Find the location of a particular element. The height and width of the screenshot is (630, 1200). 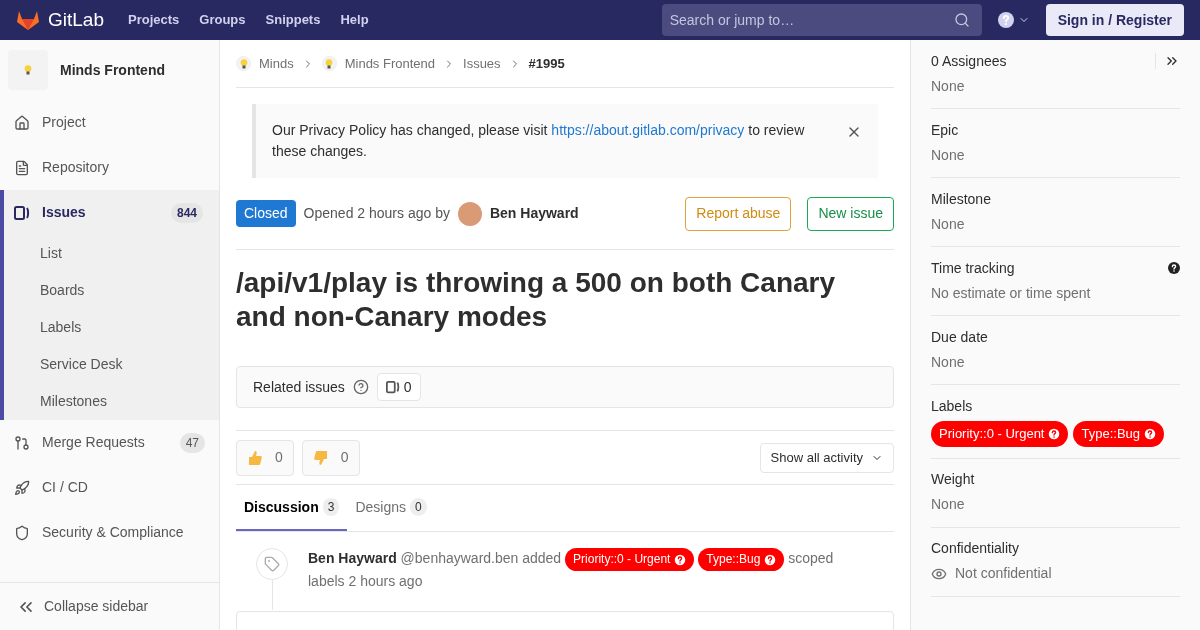

brand-name: GitLab is located at coordinates (76, 20).